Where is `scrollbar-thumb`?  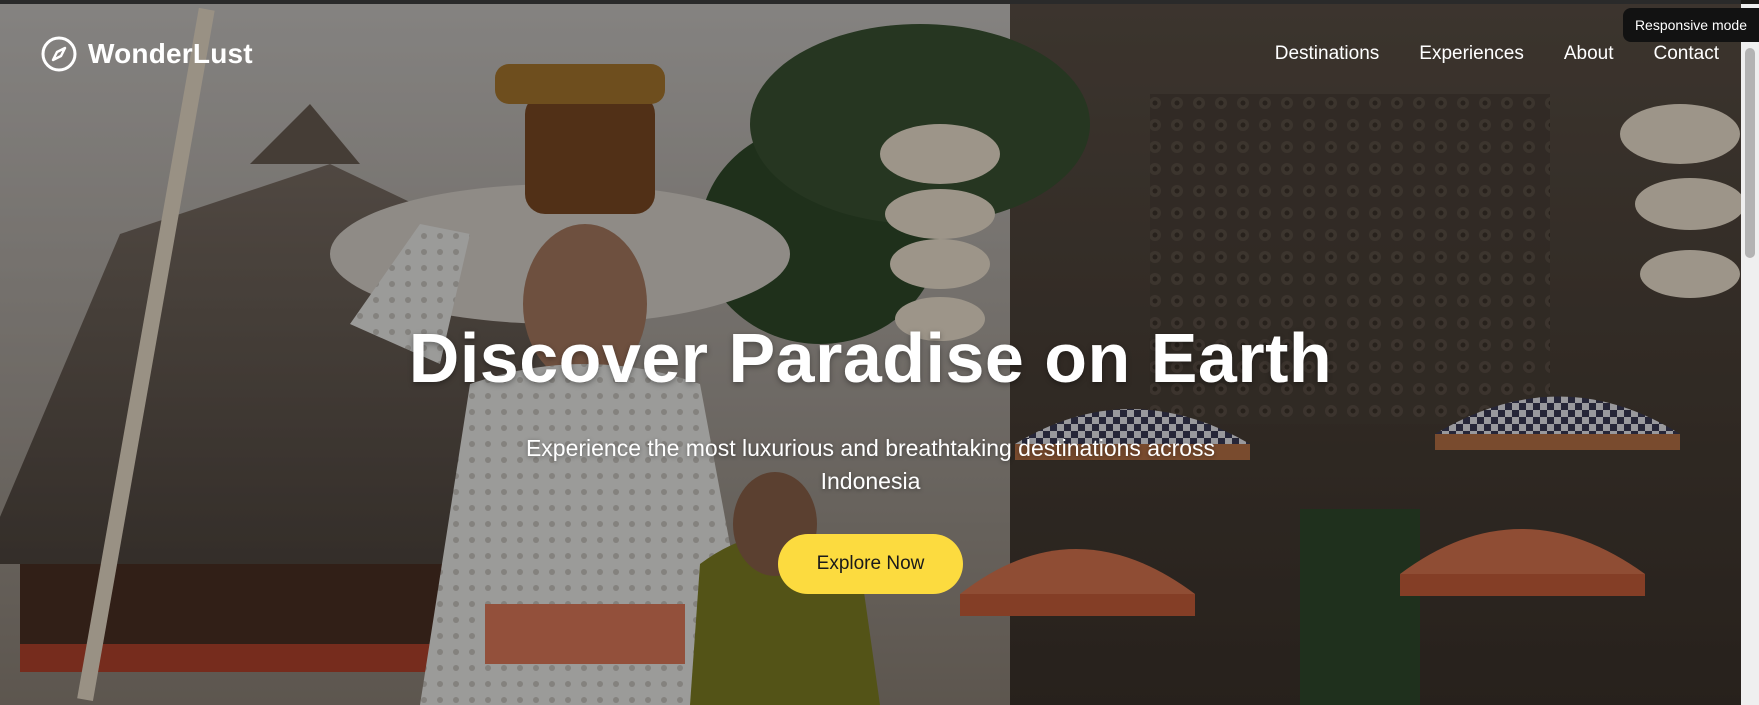 scrollbar-thumb is located at coordinates (1750, 153).